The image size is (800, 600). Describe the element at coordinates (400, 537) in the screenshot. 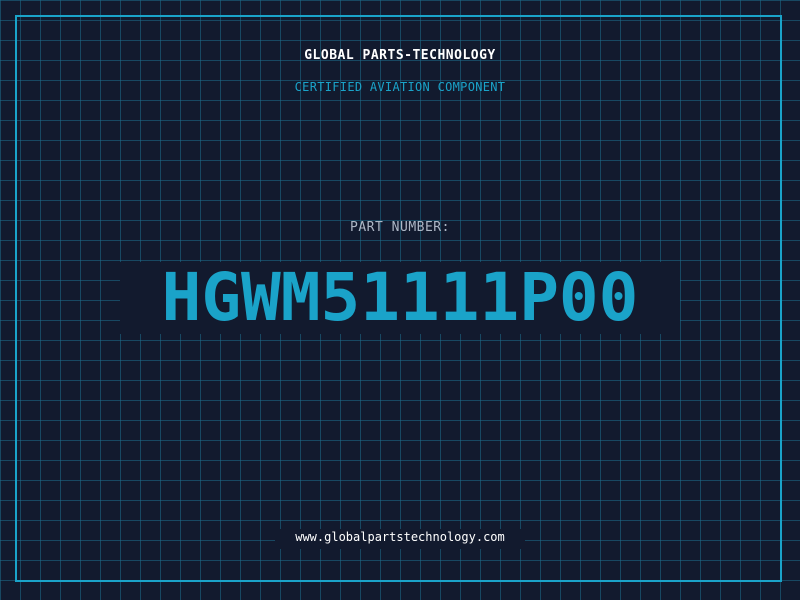

I see `website-url: www.globalpartstechnology.com` at that location.